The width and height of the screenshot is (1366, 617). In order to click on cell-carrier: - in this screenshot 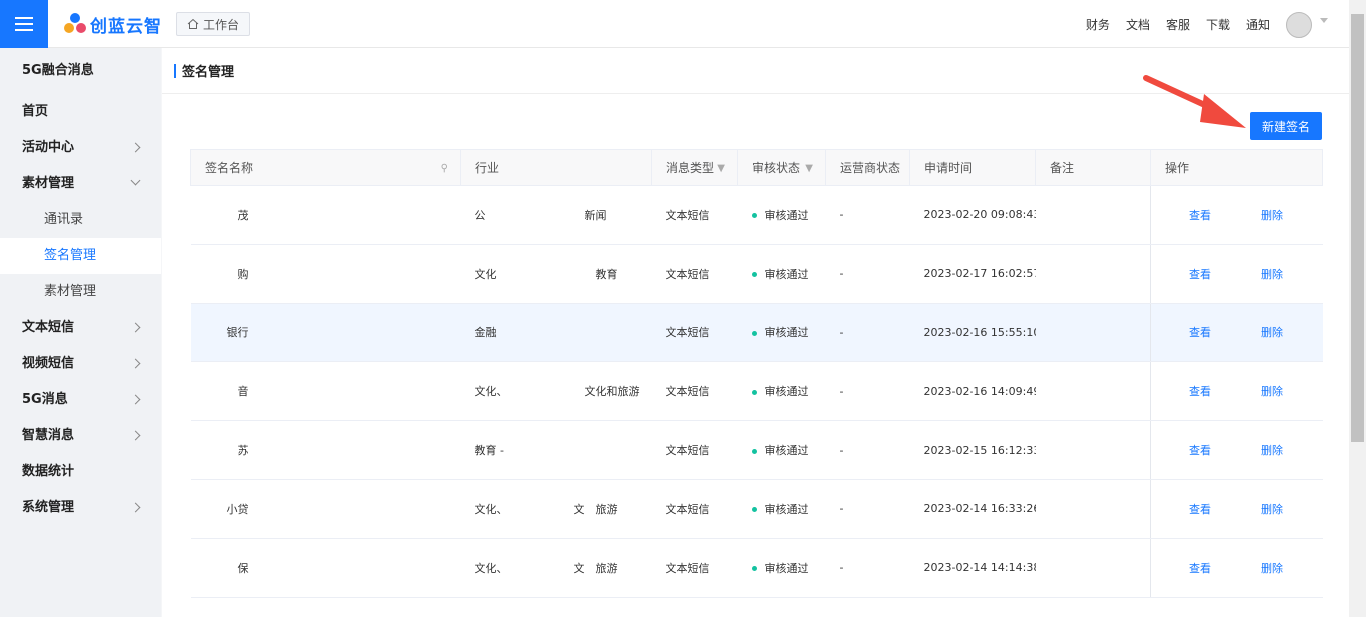, I will do `click(867, 509)`.